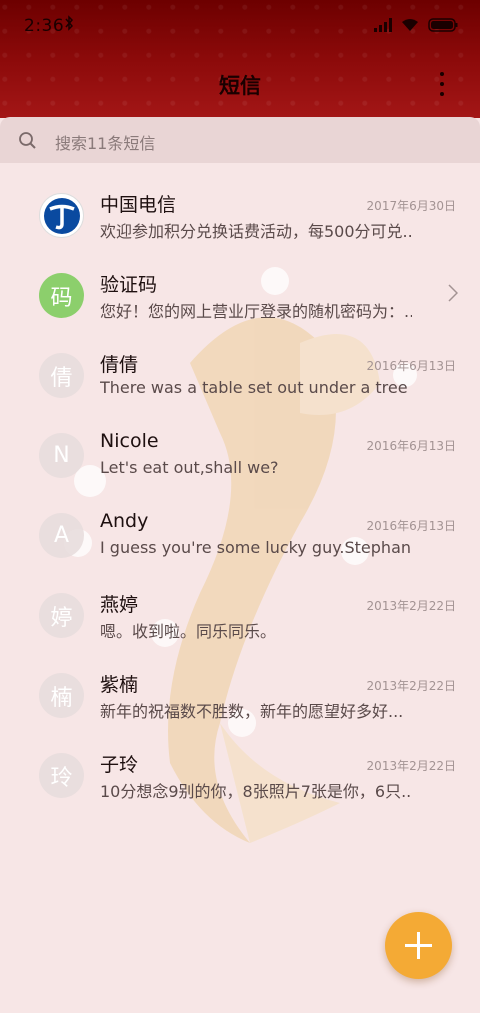 This screenshot has width=480, height=1013. I want to click on new-message-button, so click(418, 945).